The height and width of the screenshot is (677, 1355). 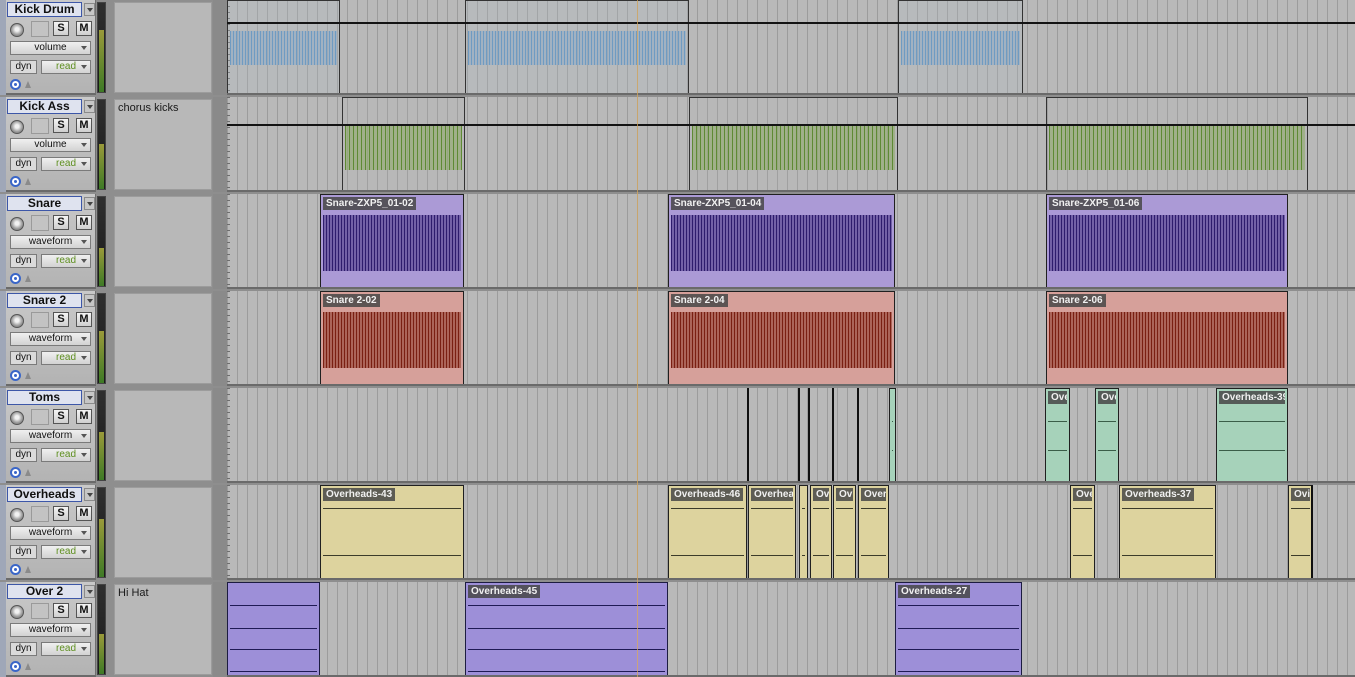 I want to click on track-name: Overheads, so click(x=44, y=494).